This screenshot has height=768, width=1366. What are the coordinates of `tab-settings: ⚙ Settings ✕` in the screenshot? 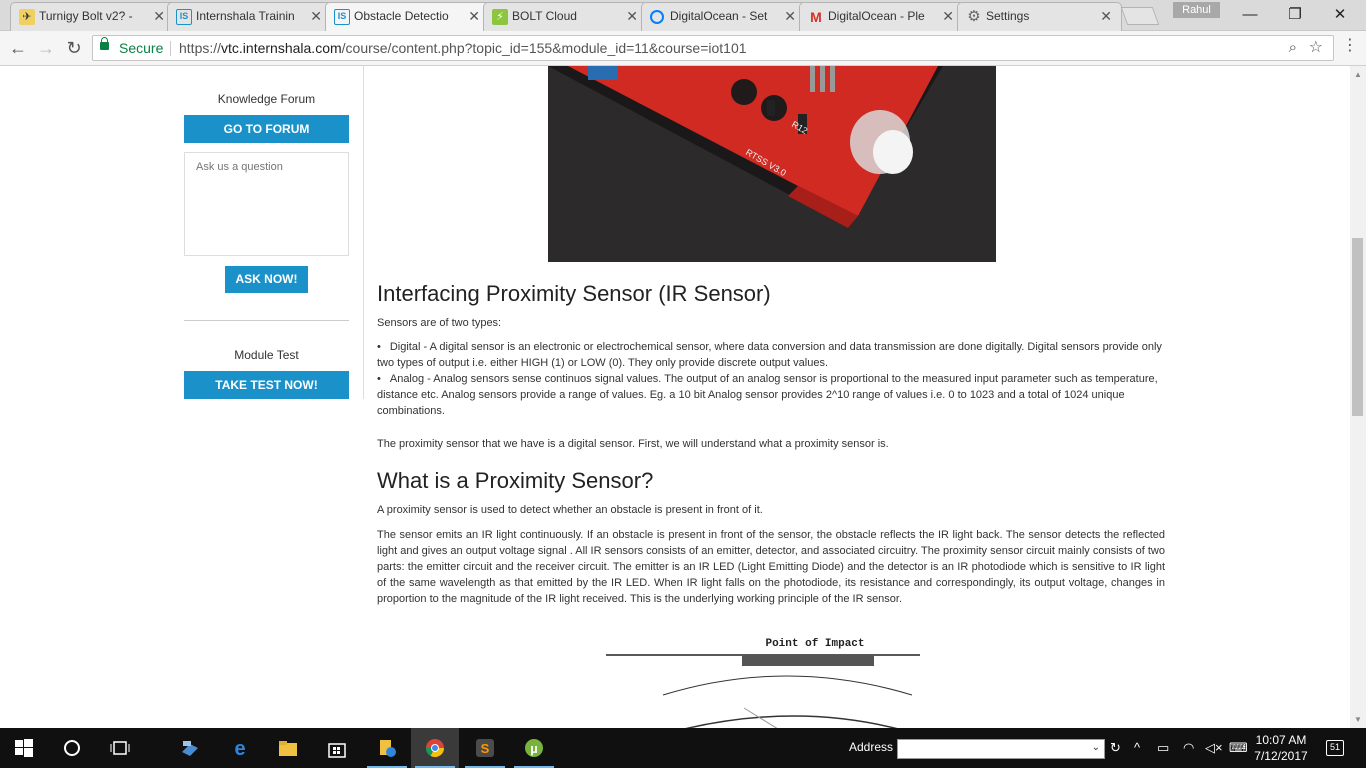 It's located at (1039, 16).